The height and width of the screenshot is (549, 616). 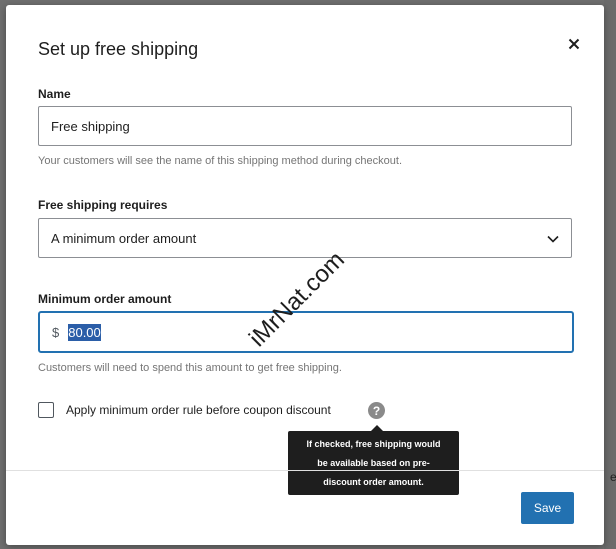 What do you see at coordinates (373, 482) in the screenshot?
I see `tooltip-line: discount order amount.` at bounding box center [373, 482].